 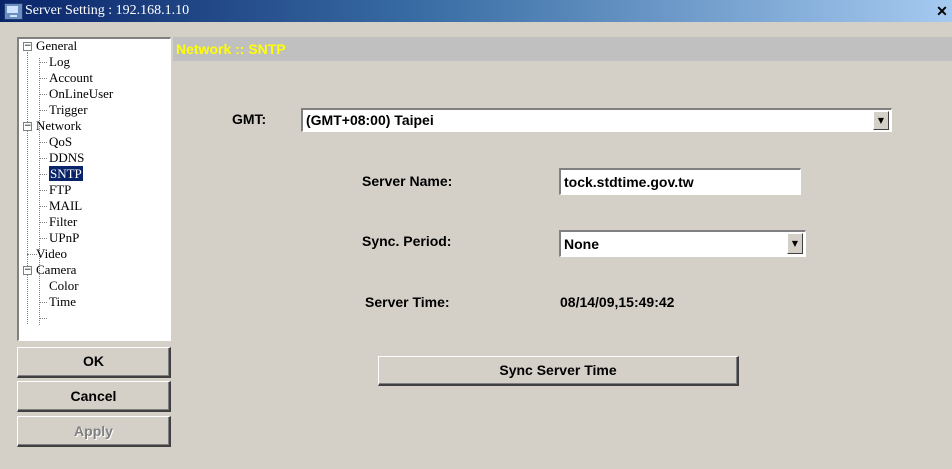 I want to click on tree-label: Account, so click(x=71, y=77).